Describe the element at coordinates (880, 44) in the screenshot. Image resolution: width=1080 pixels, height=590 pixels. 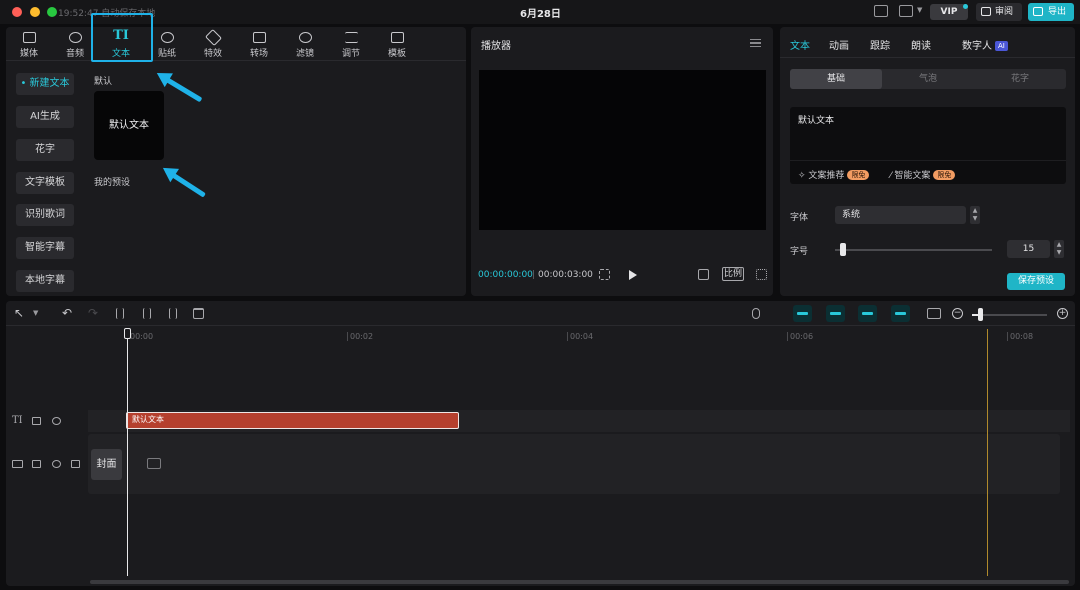
I see `tab-tracking: 跟踪` at that location.